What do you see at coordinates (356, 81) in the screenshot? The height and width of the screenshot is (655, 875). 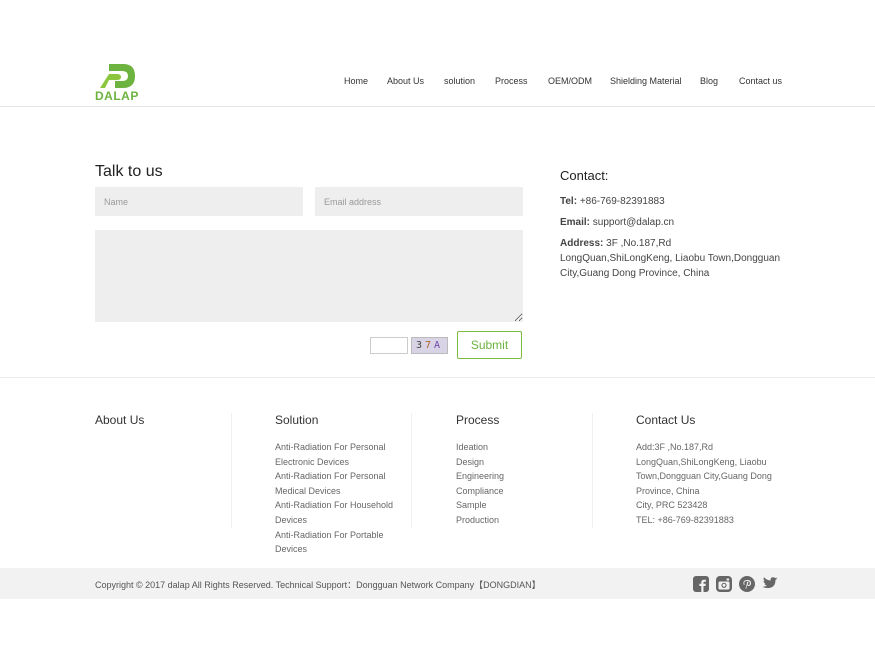 I see `nav-home: Home` at bounding box center [356, 81].